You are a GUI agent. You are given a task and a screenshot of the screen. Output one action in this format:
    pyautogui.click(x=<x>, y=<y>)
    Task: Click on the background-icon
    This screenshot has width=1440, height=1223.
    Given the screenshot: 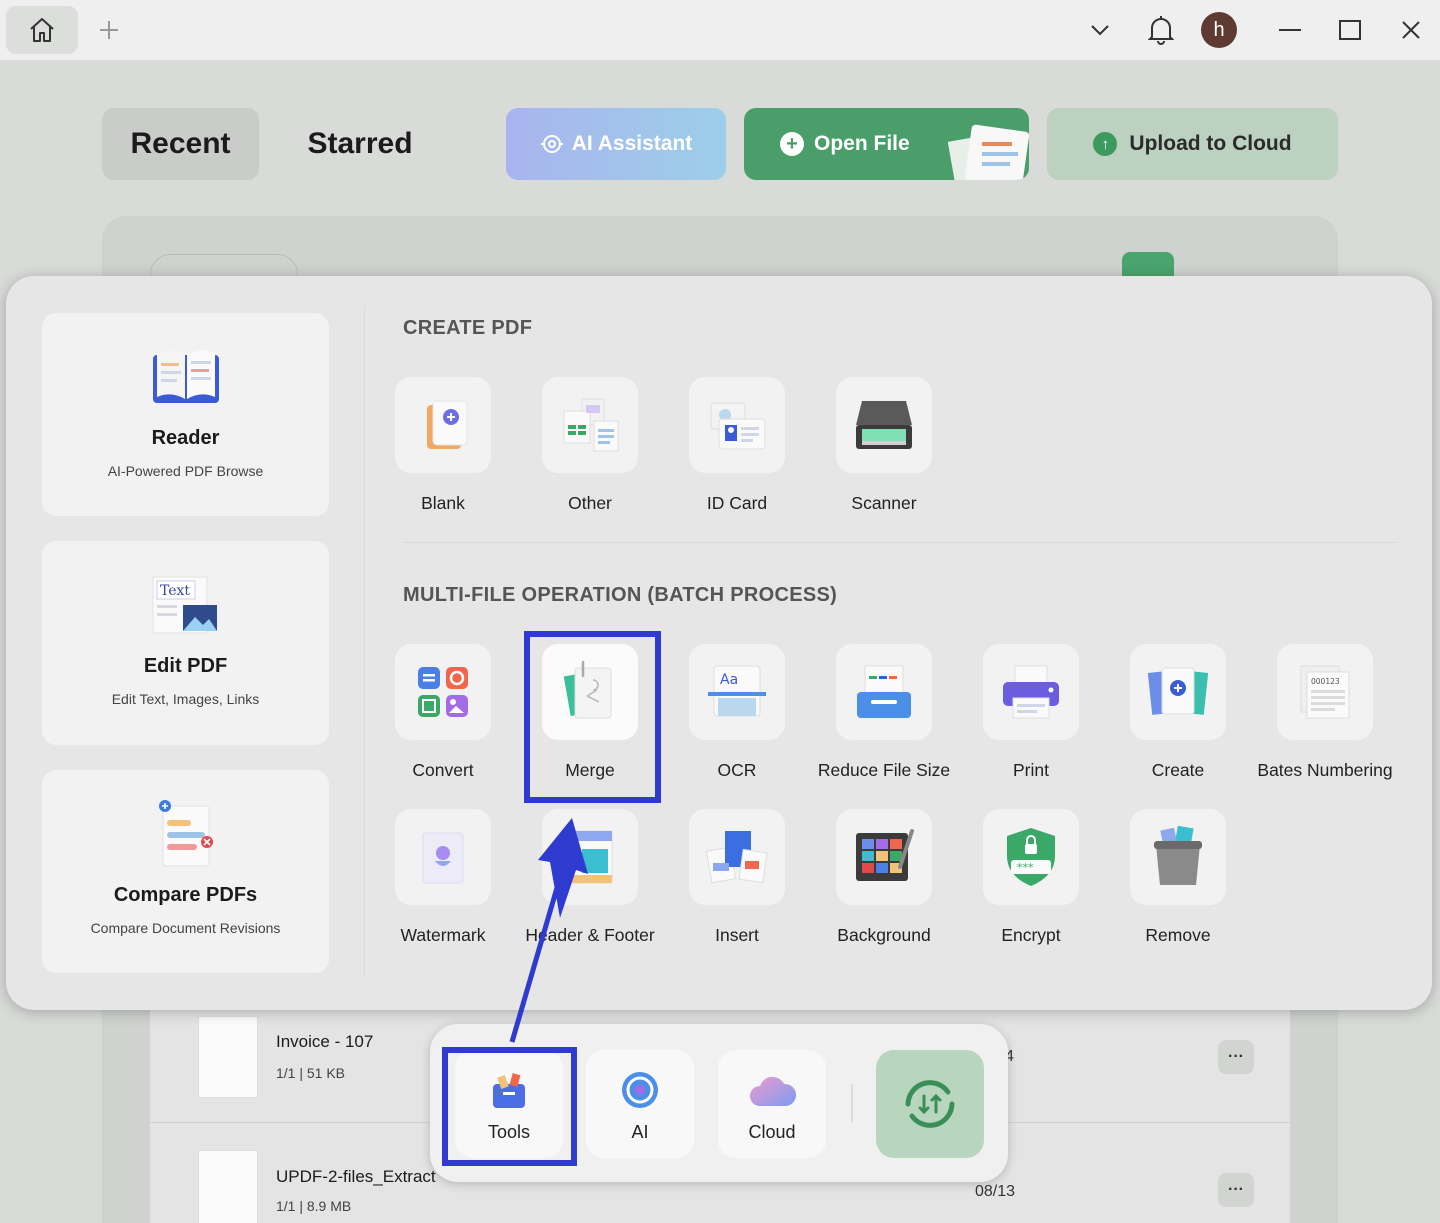 What is the action you would take?
    pyautogui.click(x=885, y=855)
    